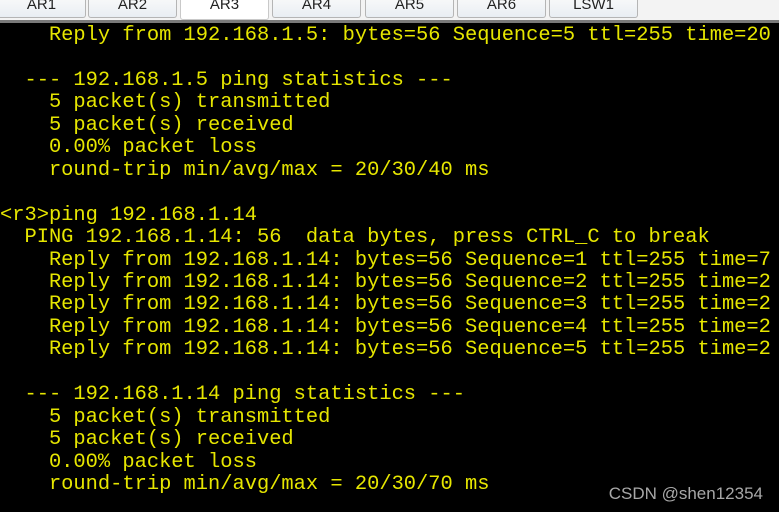 The image size is (779, 512). Describe the element at coordinates (232, 395) in the screenshot. I see `terminal-line: --- 192.168.1.14 ping statistics ---` at that location.